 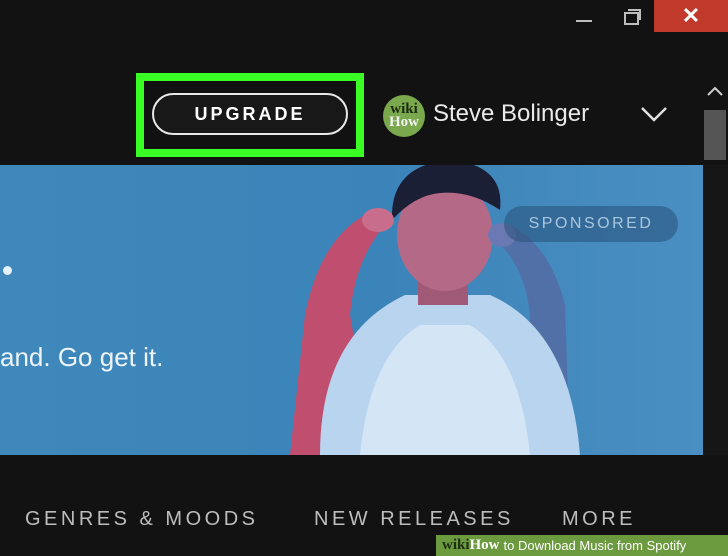 What do you see at coordinates (7, 270) in the screenshot?
I see `banner-bullet` at bounding box center [7, 270].